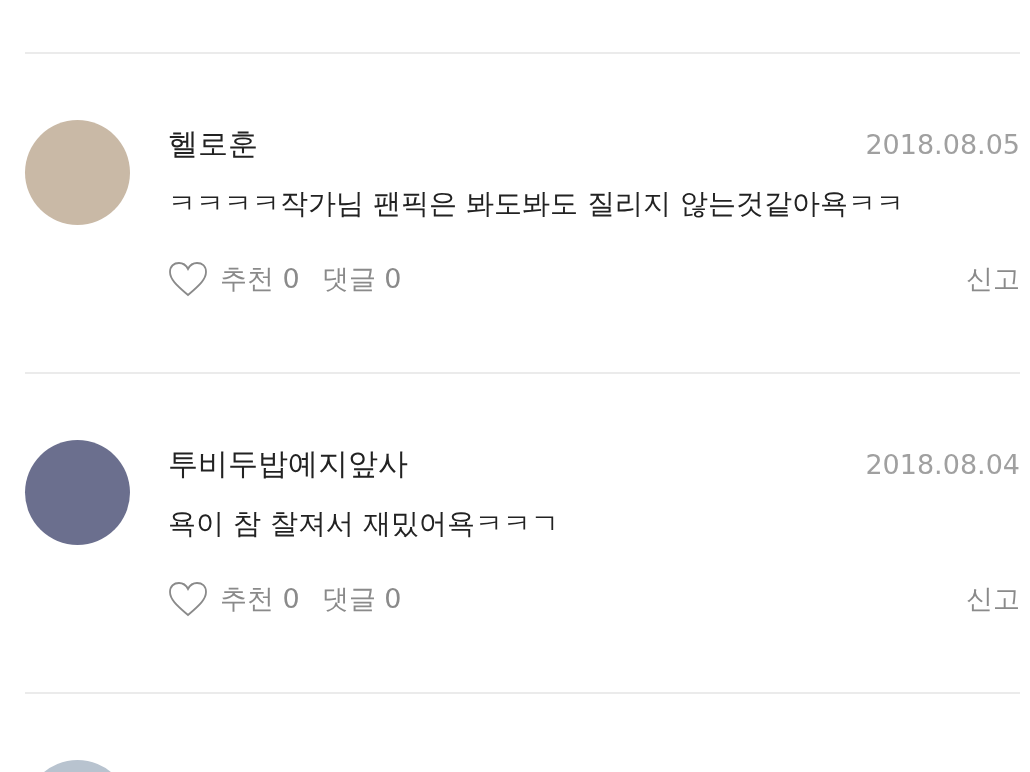 This screenshot has width=1030, height=772. I want to click on comment-text: 욕이 참 찰져서 재밌어욕ㅋㅋㄱ, so click(364, 524).